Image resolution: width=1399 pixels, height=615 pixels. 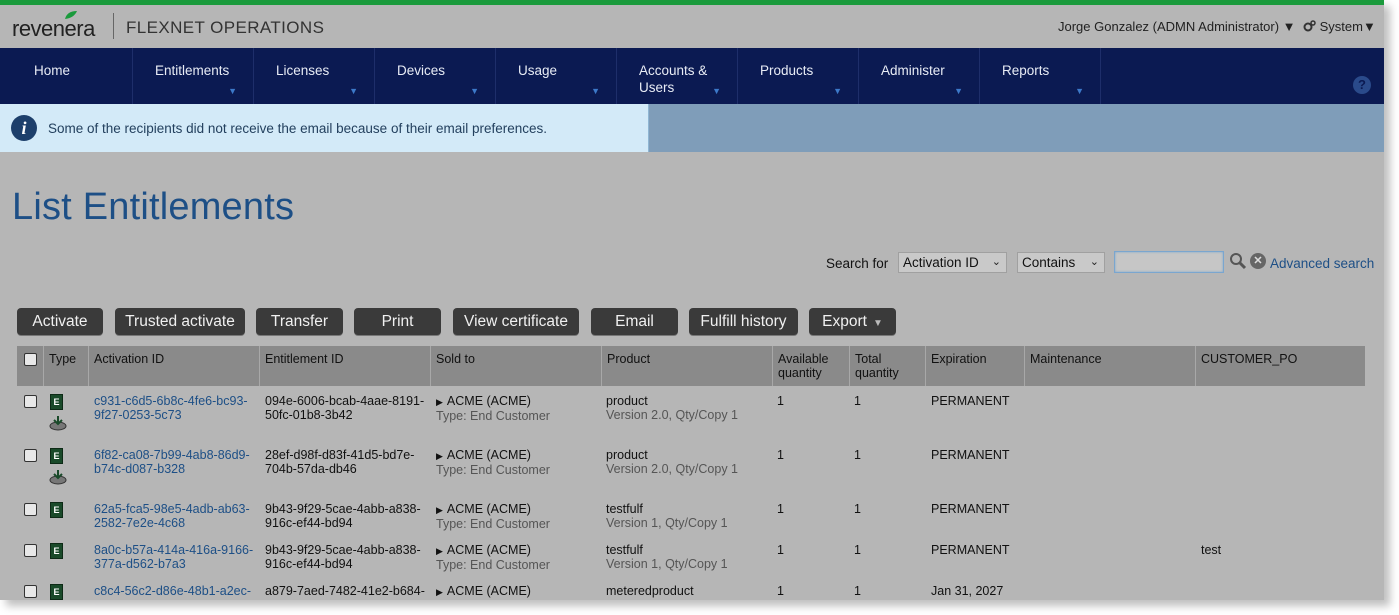 What do you see at coordinates (53, 26) in the screenshot?
I see `brand-logo: revenera` at bounding box center [53, 26].